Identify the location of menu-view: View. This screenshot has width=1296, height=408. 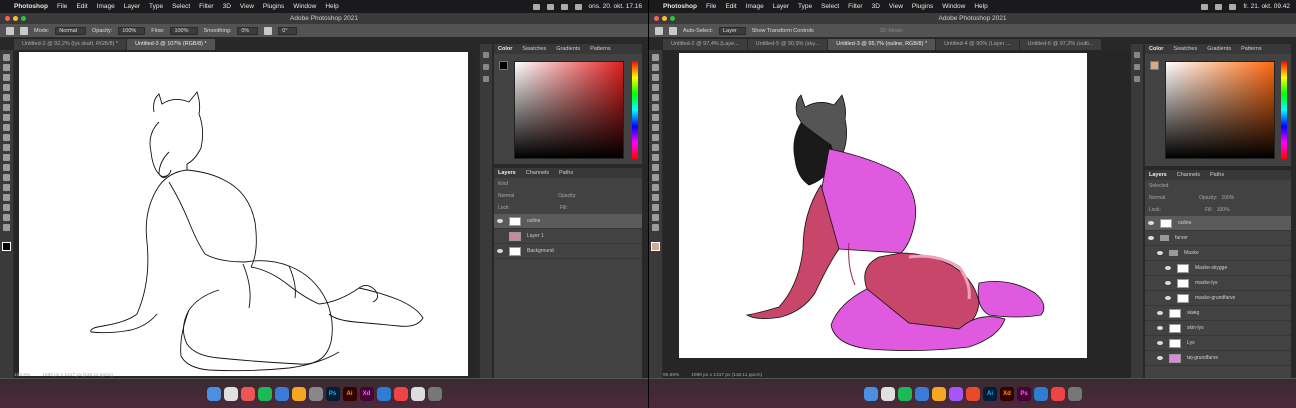
(896, 6).